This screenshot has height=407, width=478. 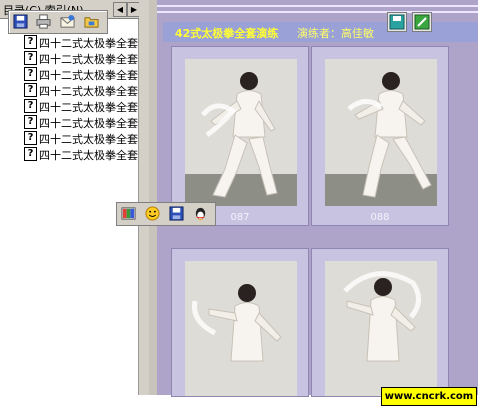 I want to click on panel-splitter, so click(x=144, y=197).